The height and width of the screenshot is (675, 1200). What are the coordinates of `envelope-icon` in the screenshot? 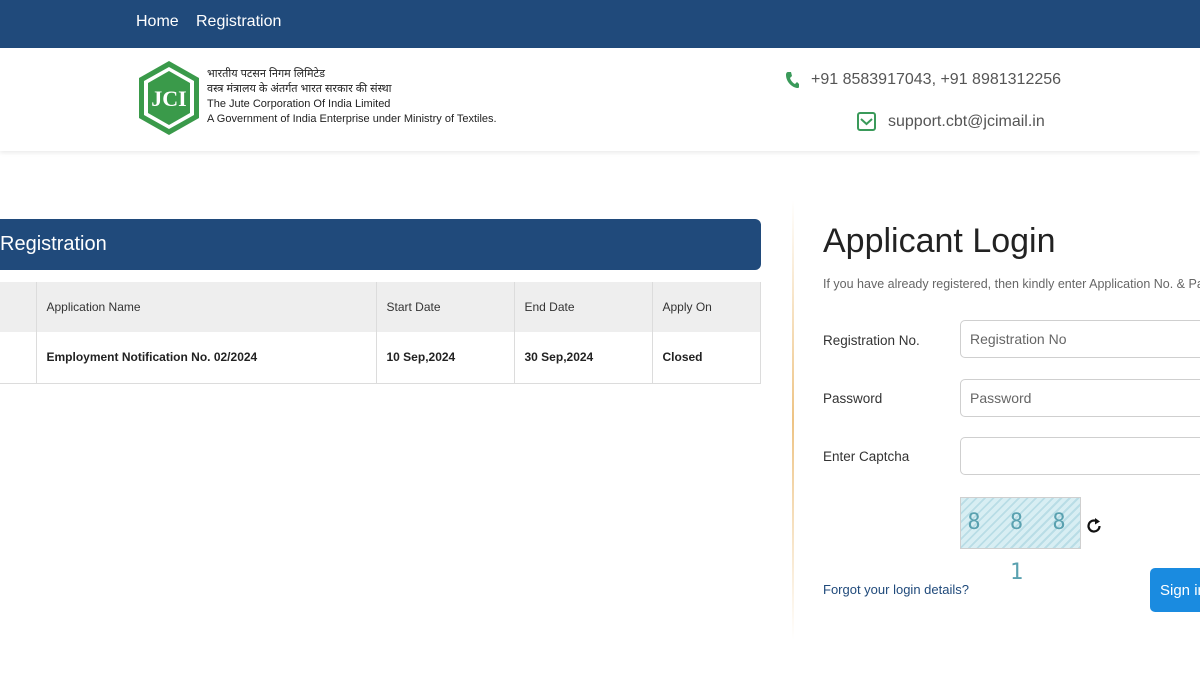 It's located at (866, 121).